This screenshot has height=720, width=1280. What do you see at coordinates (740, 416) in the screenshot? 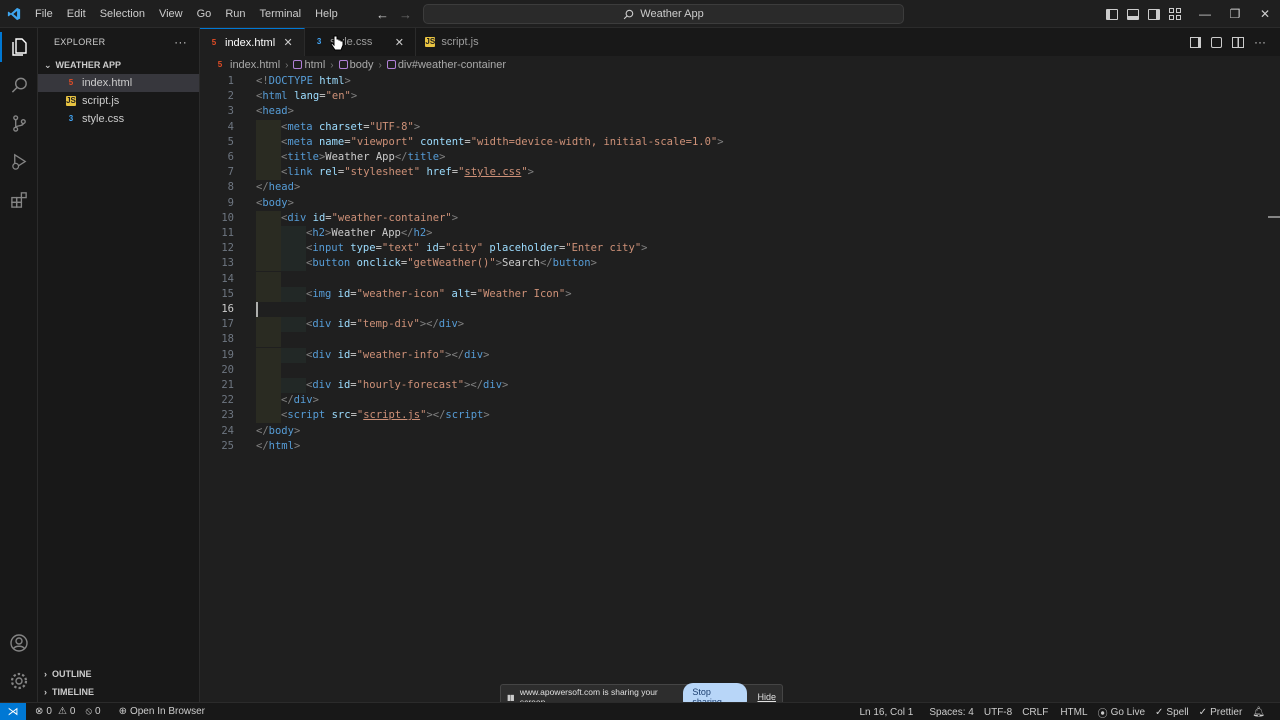
I see `code-line: 23 <script src="script.js"></script>` at bounding box center [740, 416].